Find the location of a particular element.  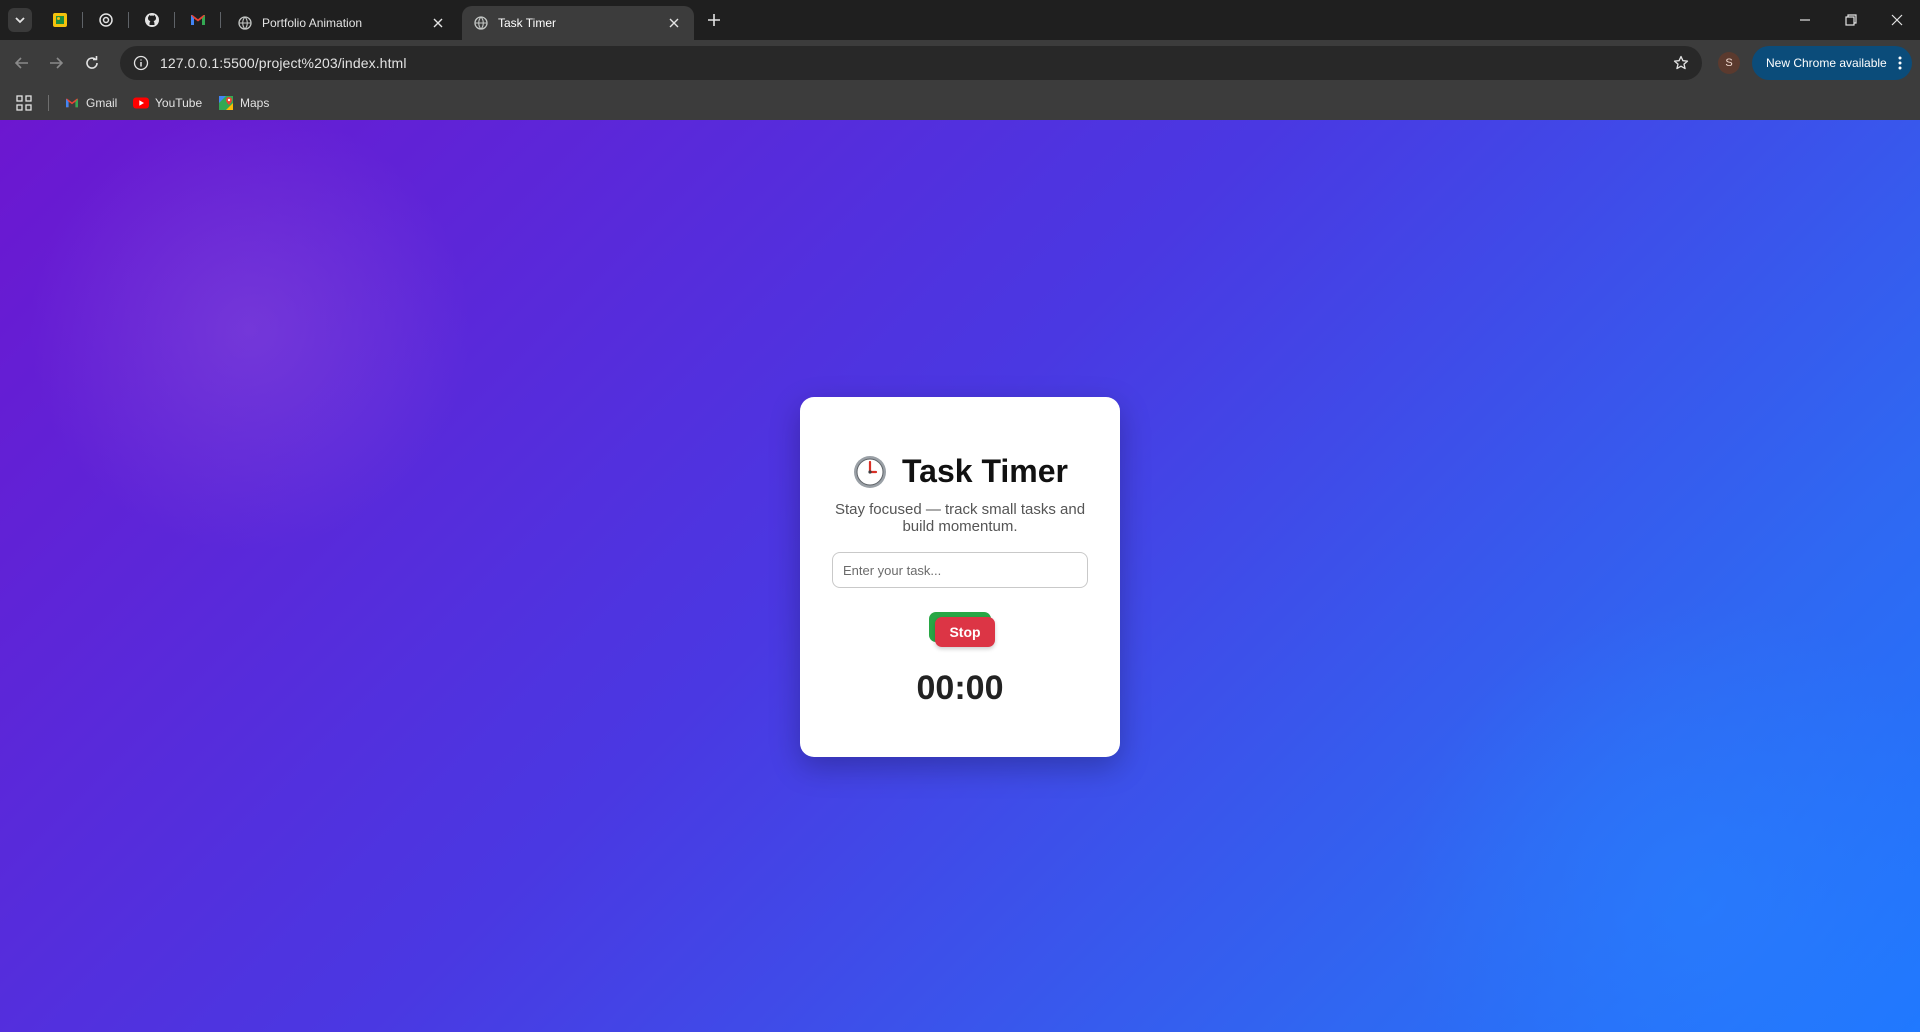

clock-icon is located at coordinates (869, 471).